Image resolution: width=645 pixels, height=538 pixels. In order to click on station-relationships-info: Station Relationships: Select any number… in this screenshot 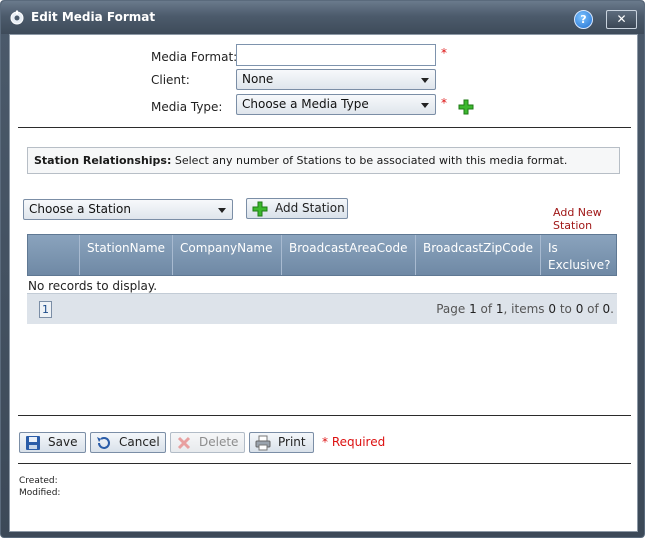, I will do `click(323, 160)`.